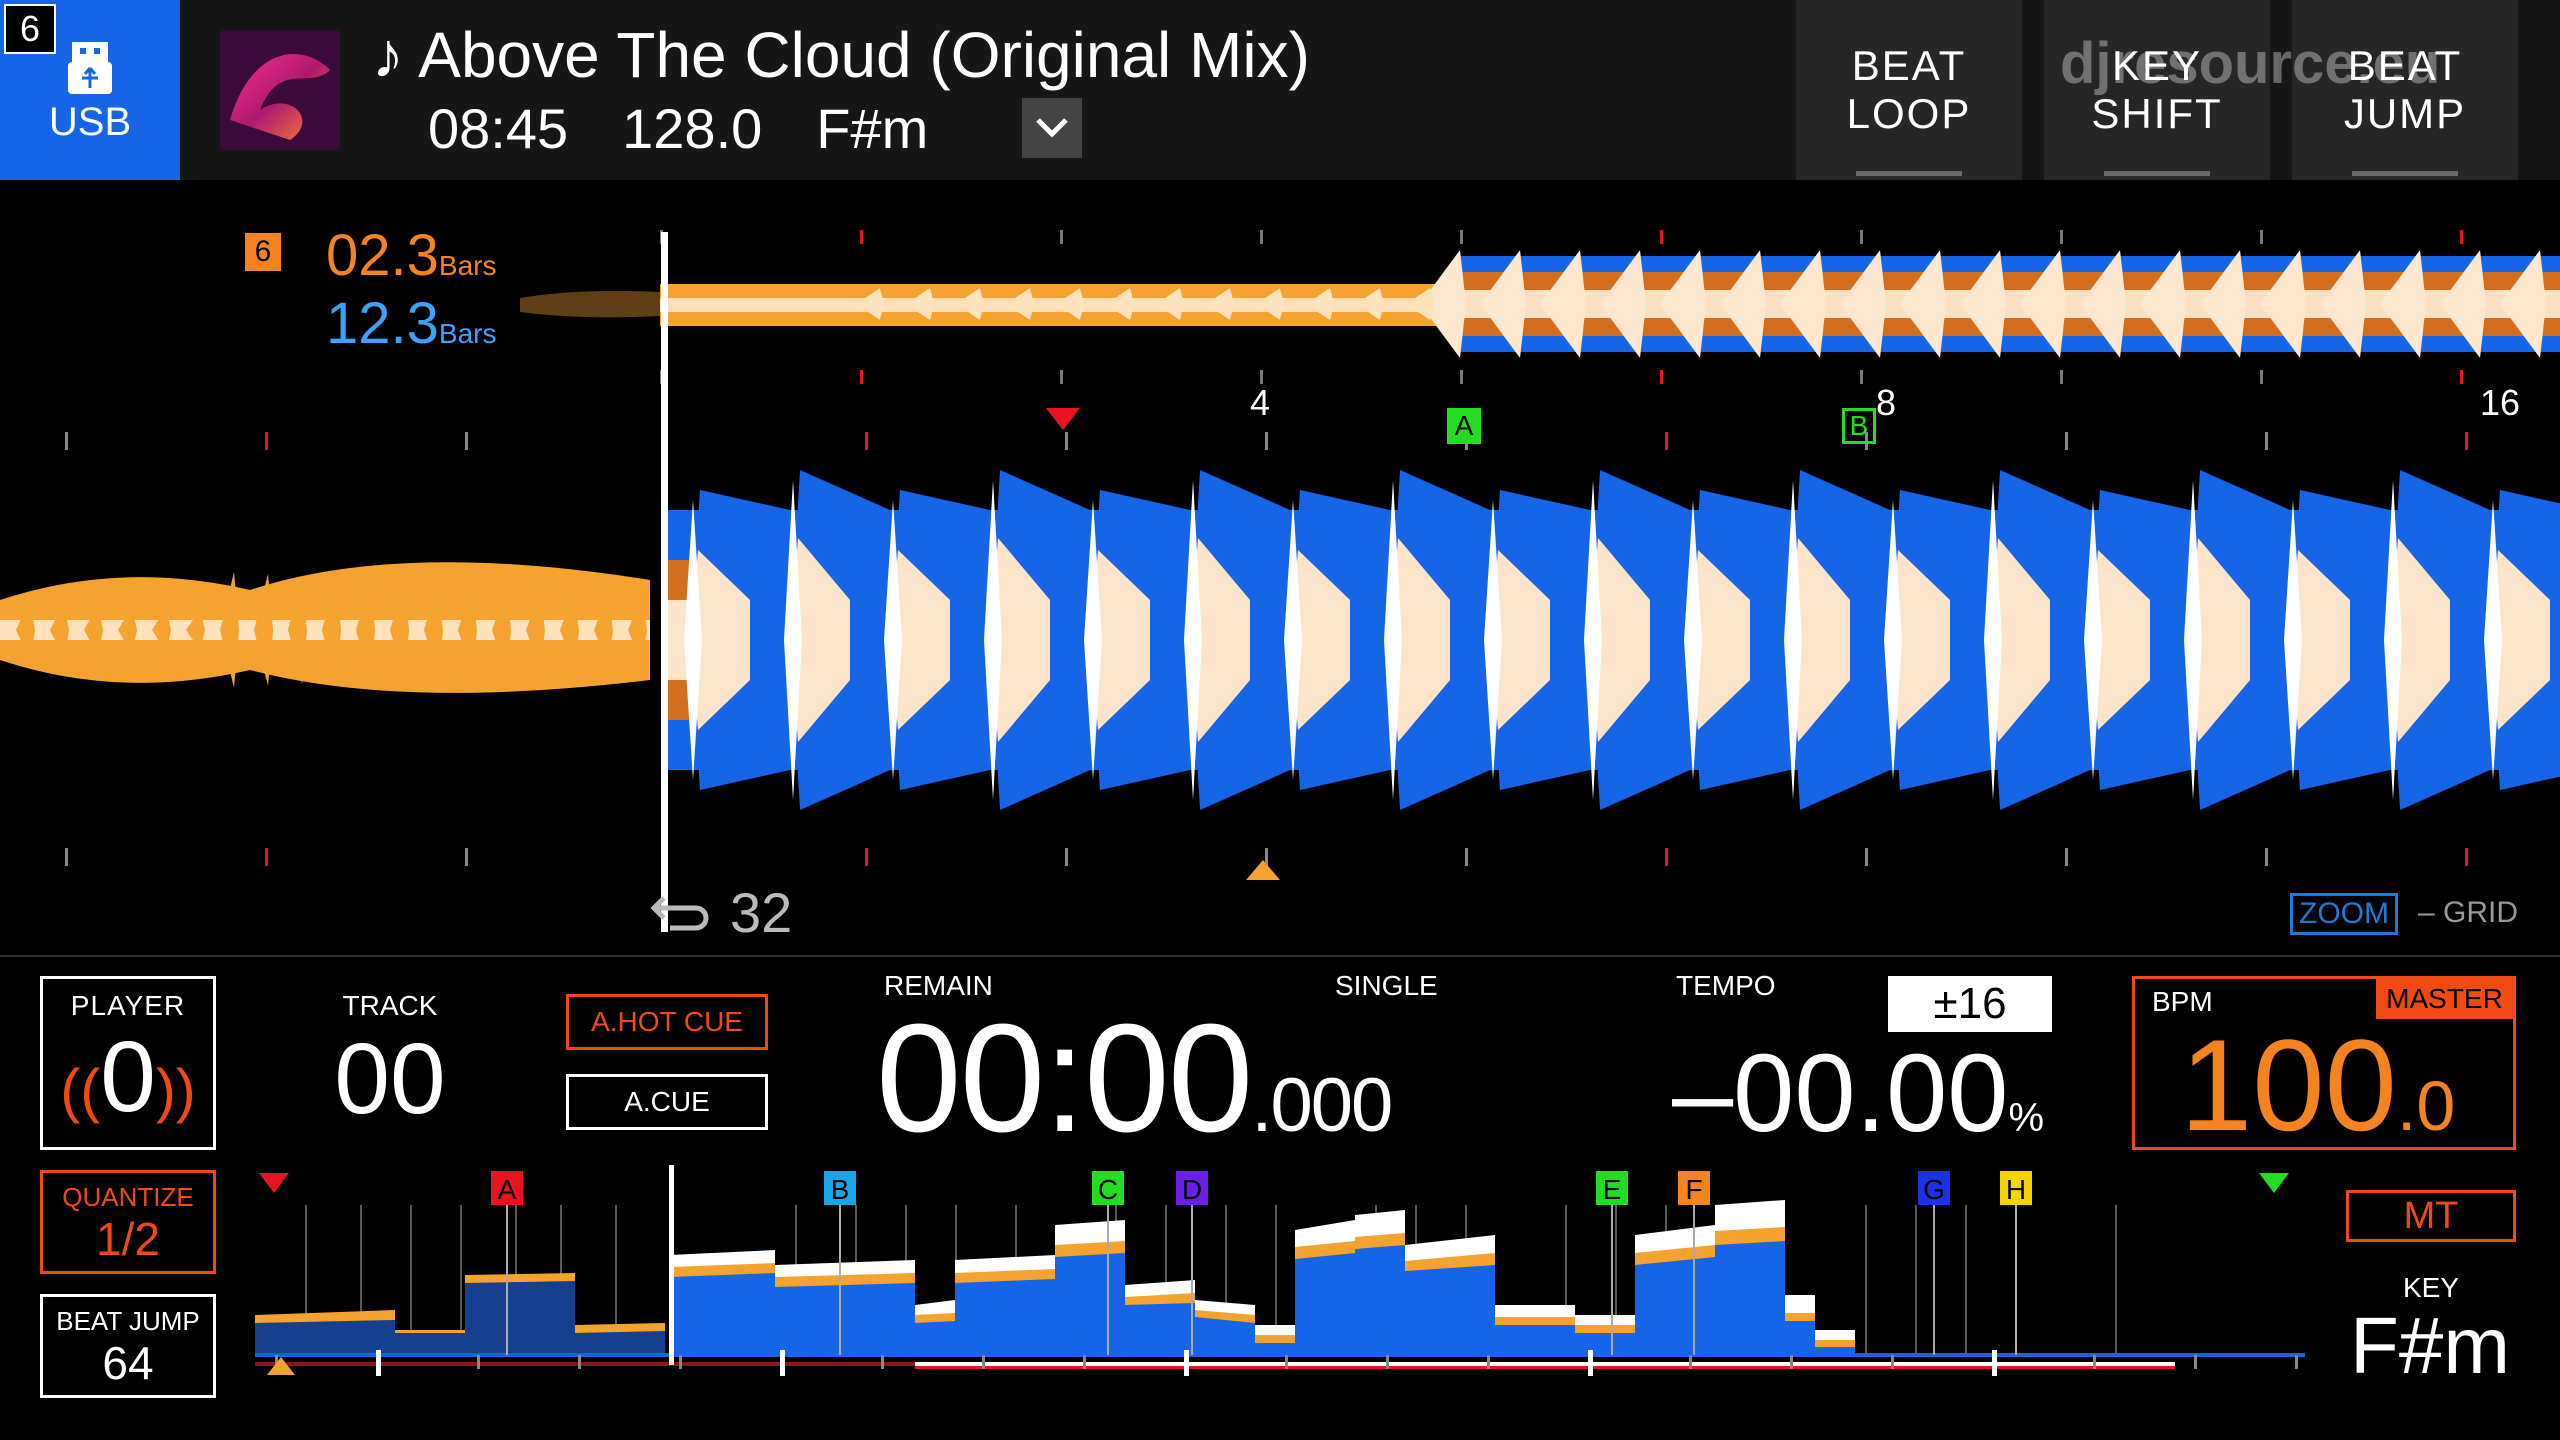  Describe the element at coordinates (128, 1239) in the screenshot. I see `quantize-value: 1/2` at that location.